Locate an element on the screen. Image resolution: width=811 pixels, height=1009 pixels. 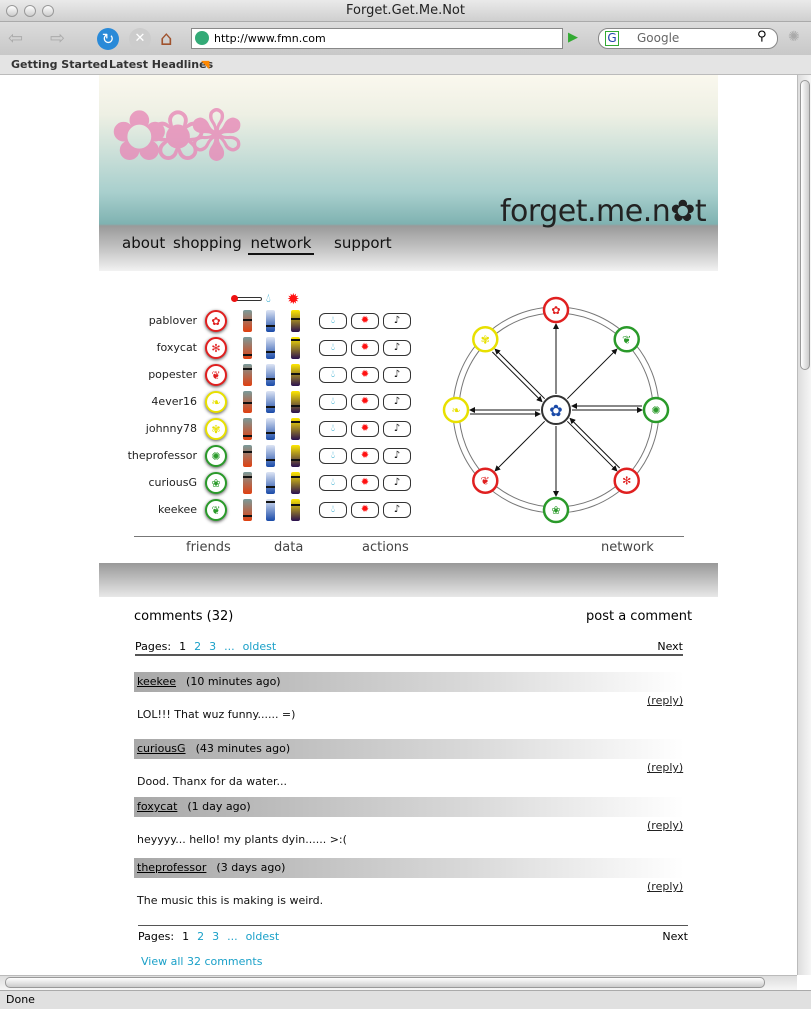
vertical-scrollbar is located at coordinates (804, 525).